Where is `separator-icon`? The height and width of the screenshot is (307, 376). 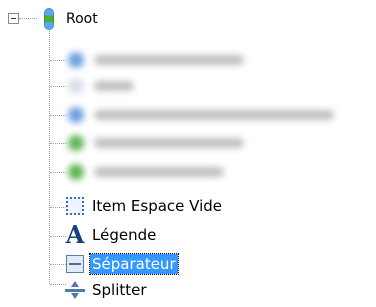 separator-icon is located at coordinates (75, 264).